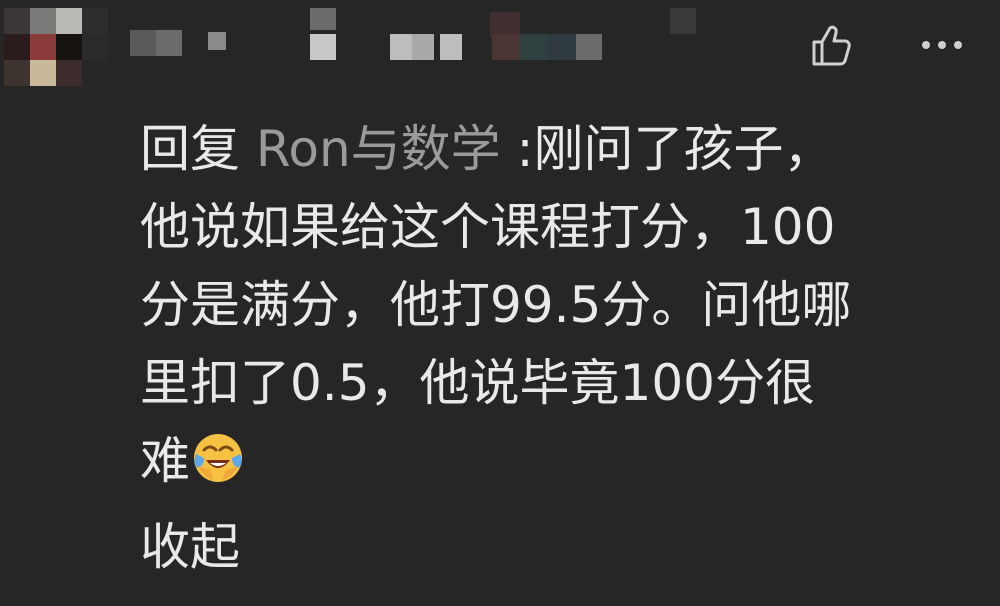 The image size is (1000, 606). What do you see at coordinates (831, 45) in the screenshot?
I see `thumbs-up-icon` at bounding box center [831, 45].